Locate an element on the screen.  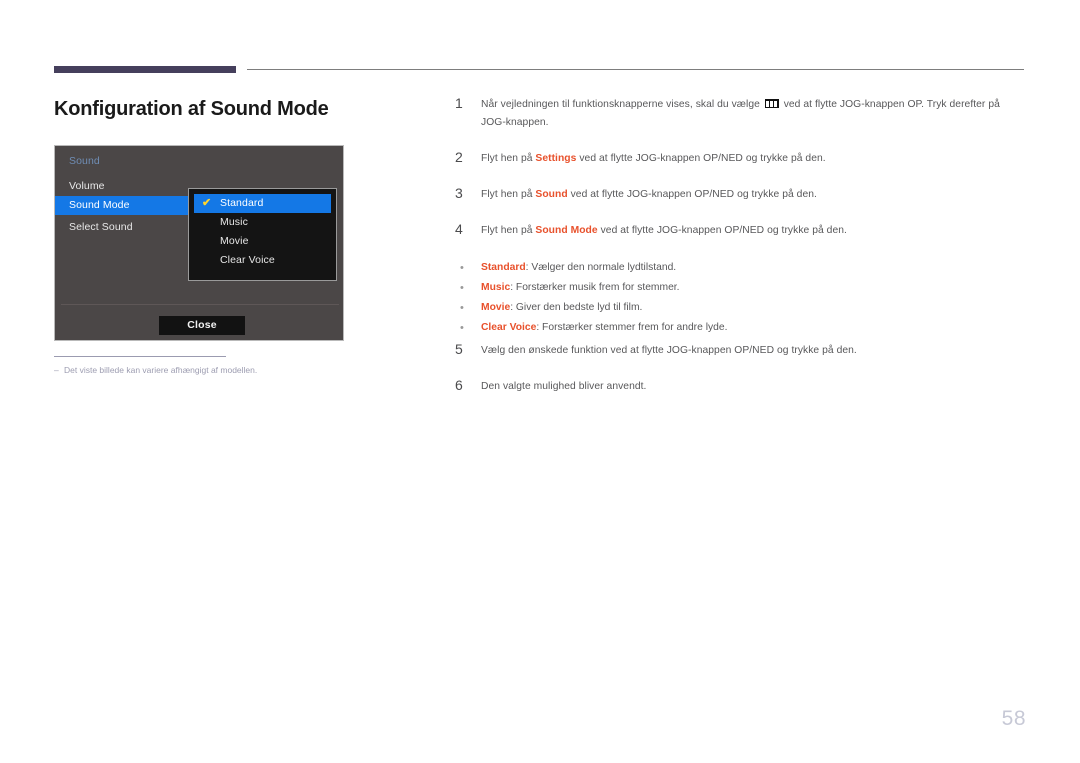
step-number: 6 is located at coordinates (459, 385).